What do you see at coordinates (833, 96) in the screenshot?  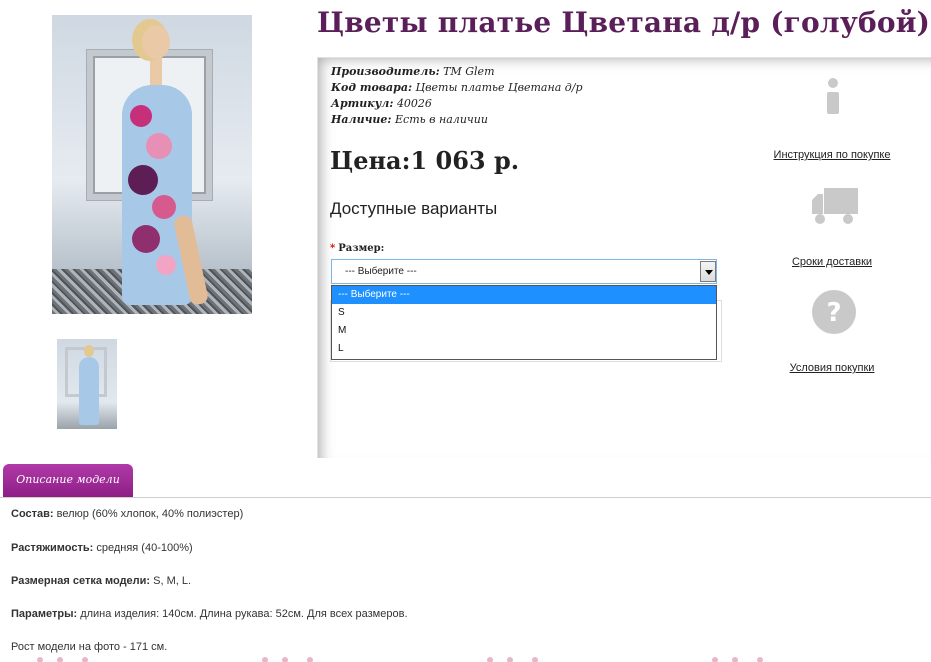 I see `info-icon` at bounding box center [833, 96].